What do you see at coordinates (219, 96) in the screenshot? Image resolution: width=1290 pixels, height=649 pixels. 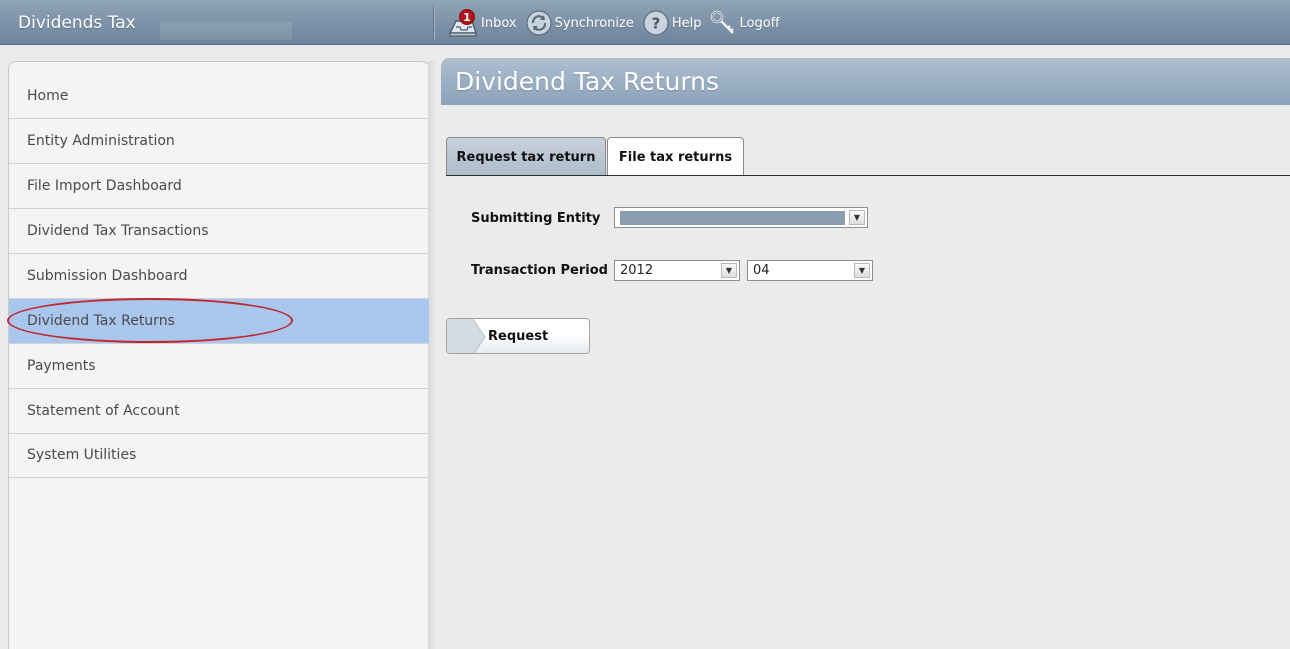 I see `sidebar-item-home: Home` at bounding box center [219, 96].